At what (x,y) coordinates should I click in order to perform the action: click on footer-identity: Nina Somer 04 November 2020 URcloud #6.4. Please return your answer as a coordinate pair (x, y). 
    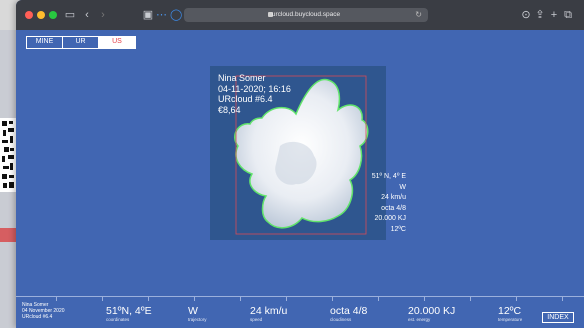
    Looking at the image, I should click on (43, 311).